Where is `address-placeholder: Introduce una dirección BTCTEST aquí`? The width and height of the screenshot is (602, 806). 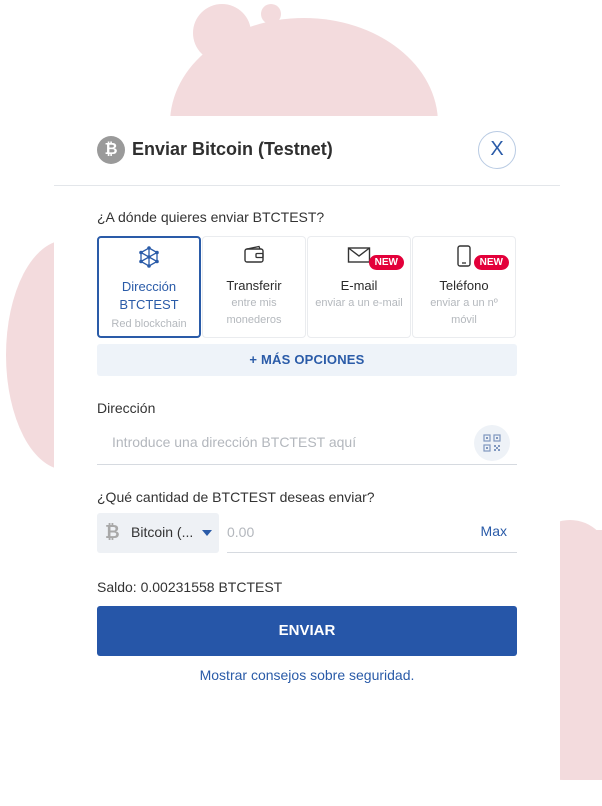 address-placeholder: Introduce una dirección BTCTEST aquí is located at coordinates (234, 442).